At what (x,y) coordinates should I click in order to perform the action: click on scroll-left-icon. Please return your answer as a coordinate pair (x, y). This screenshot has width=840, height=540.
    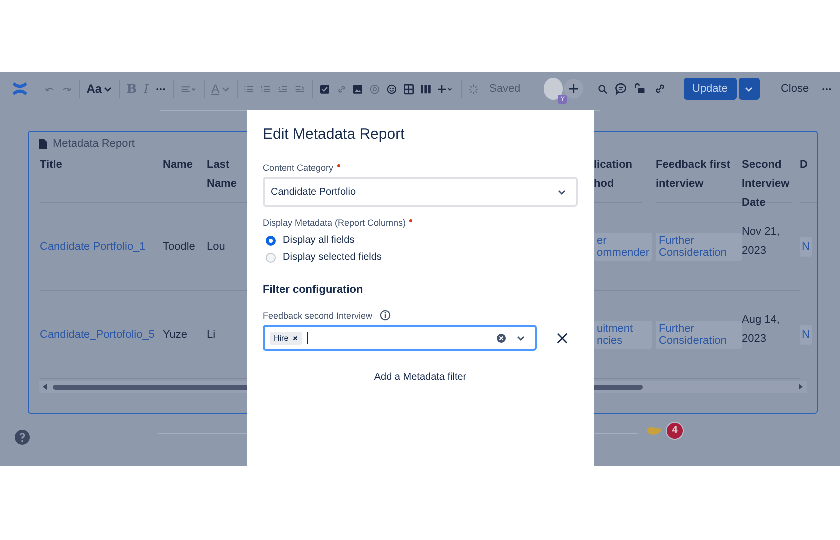
    Looking at the image, I should click on (45, 387).